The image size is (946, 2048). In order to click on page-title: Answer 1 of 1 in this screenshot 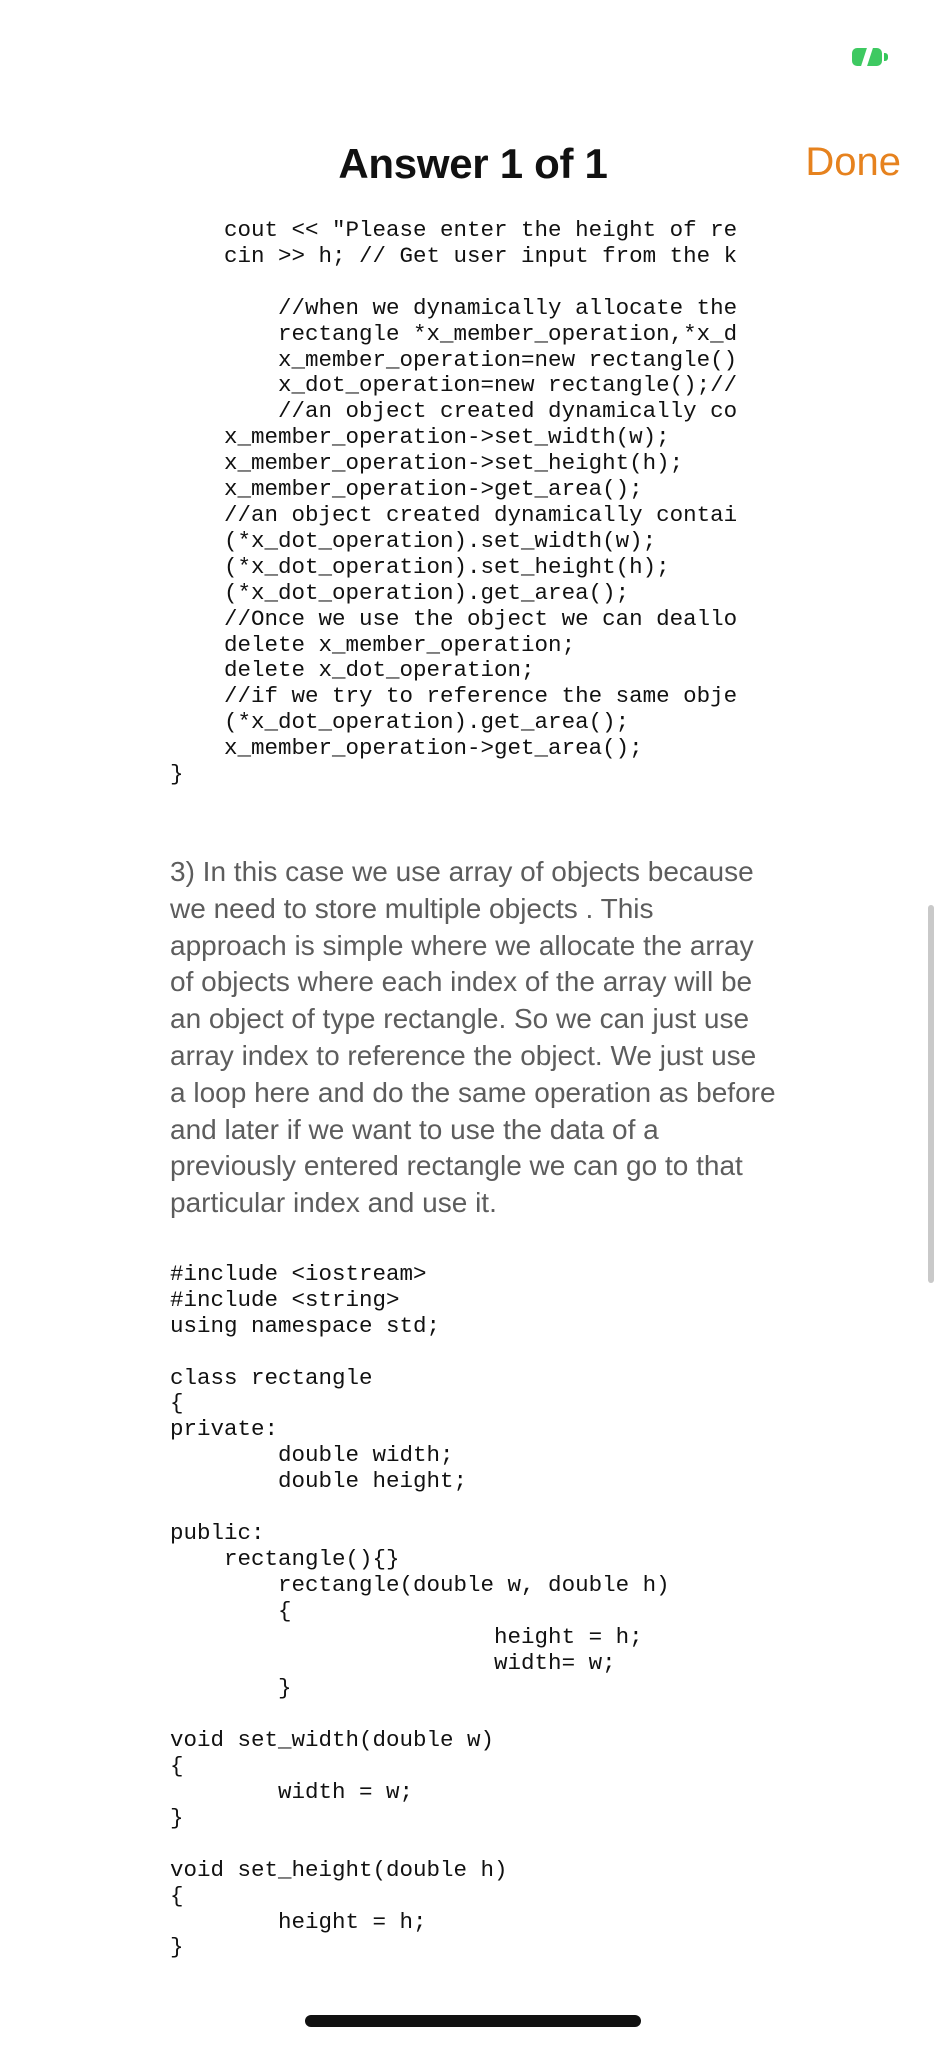, I will do `click(473, 163)`.